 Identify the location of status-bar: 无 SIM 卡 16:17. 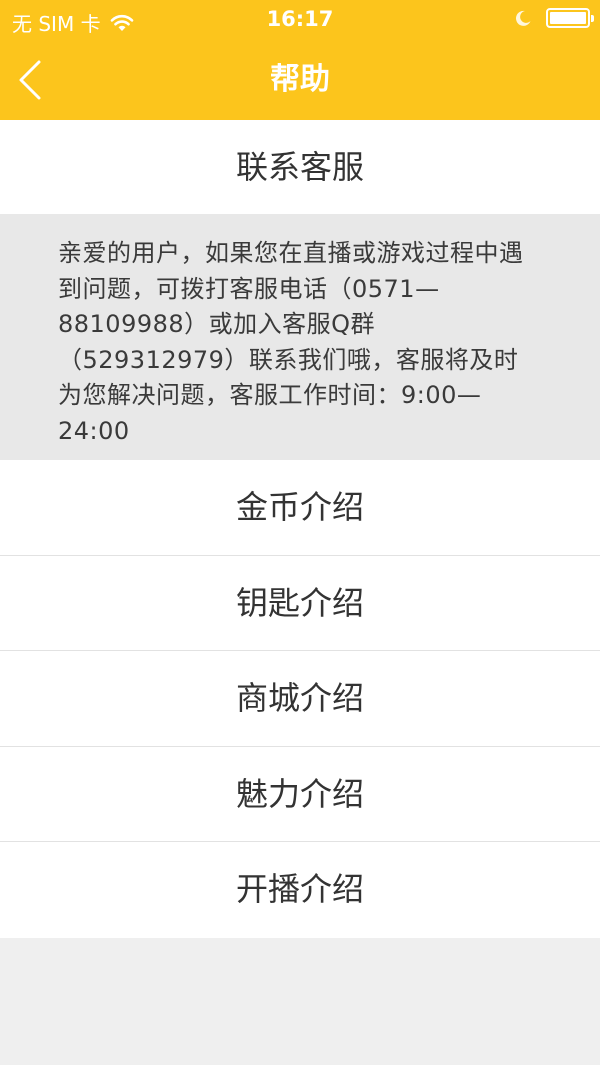
(300, 20).